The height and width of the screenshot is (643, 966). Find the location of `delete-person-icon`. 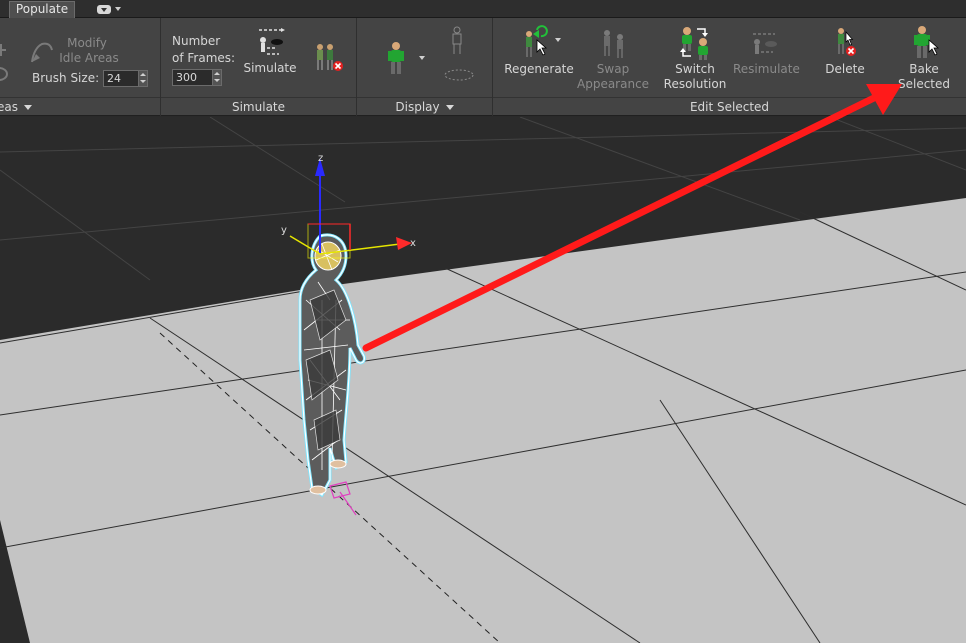

delete-person-icon is located at coordinates (847, 42).